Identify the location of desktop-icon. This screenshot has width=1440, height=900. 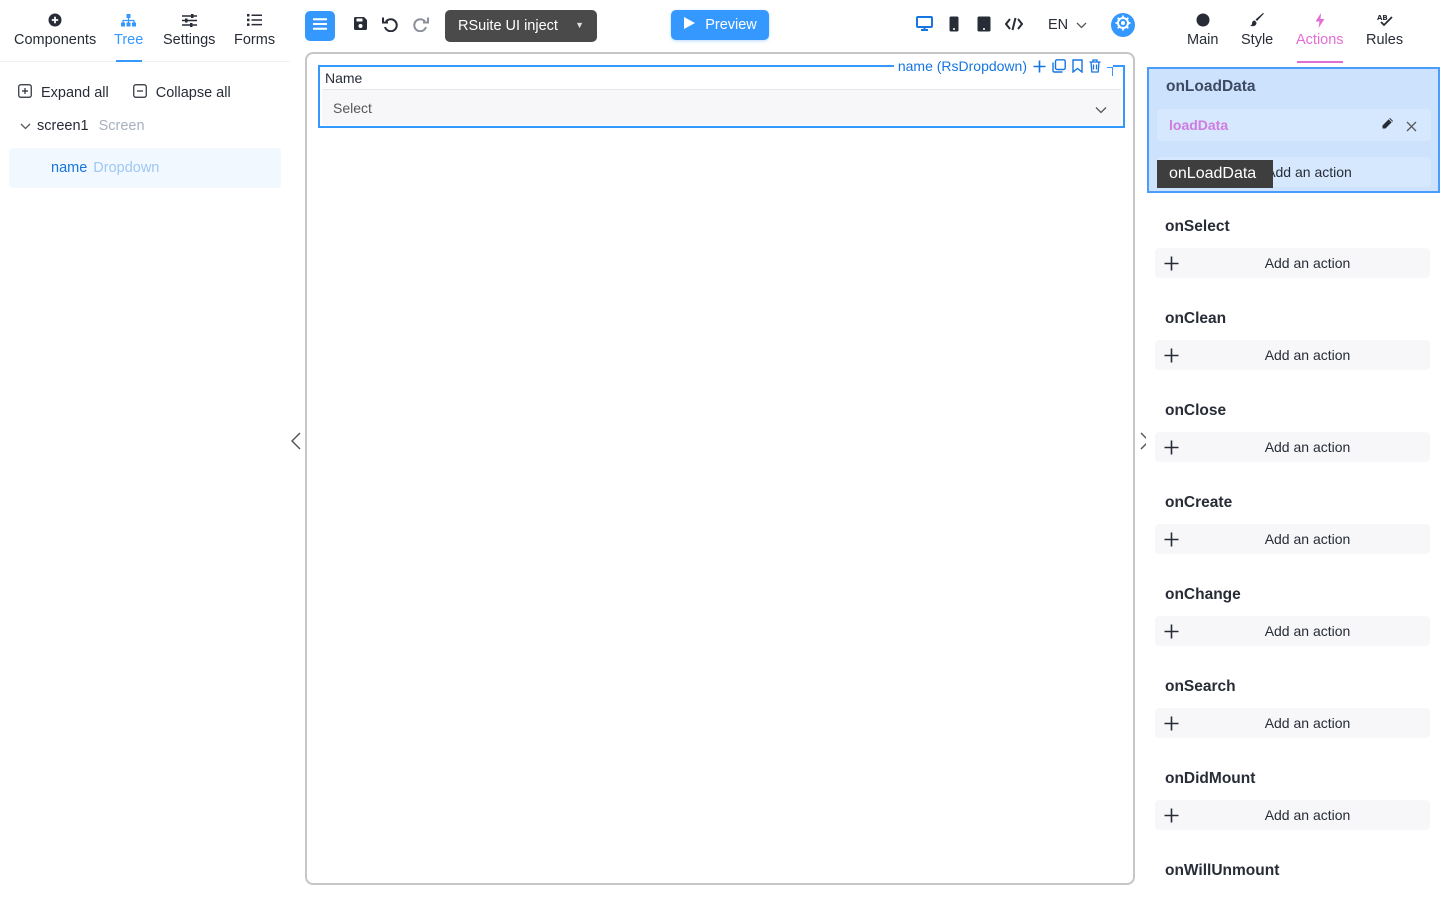
(924, 26).